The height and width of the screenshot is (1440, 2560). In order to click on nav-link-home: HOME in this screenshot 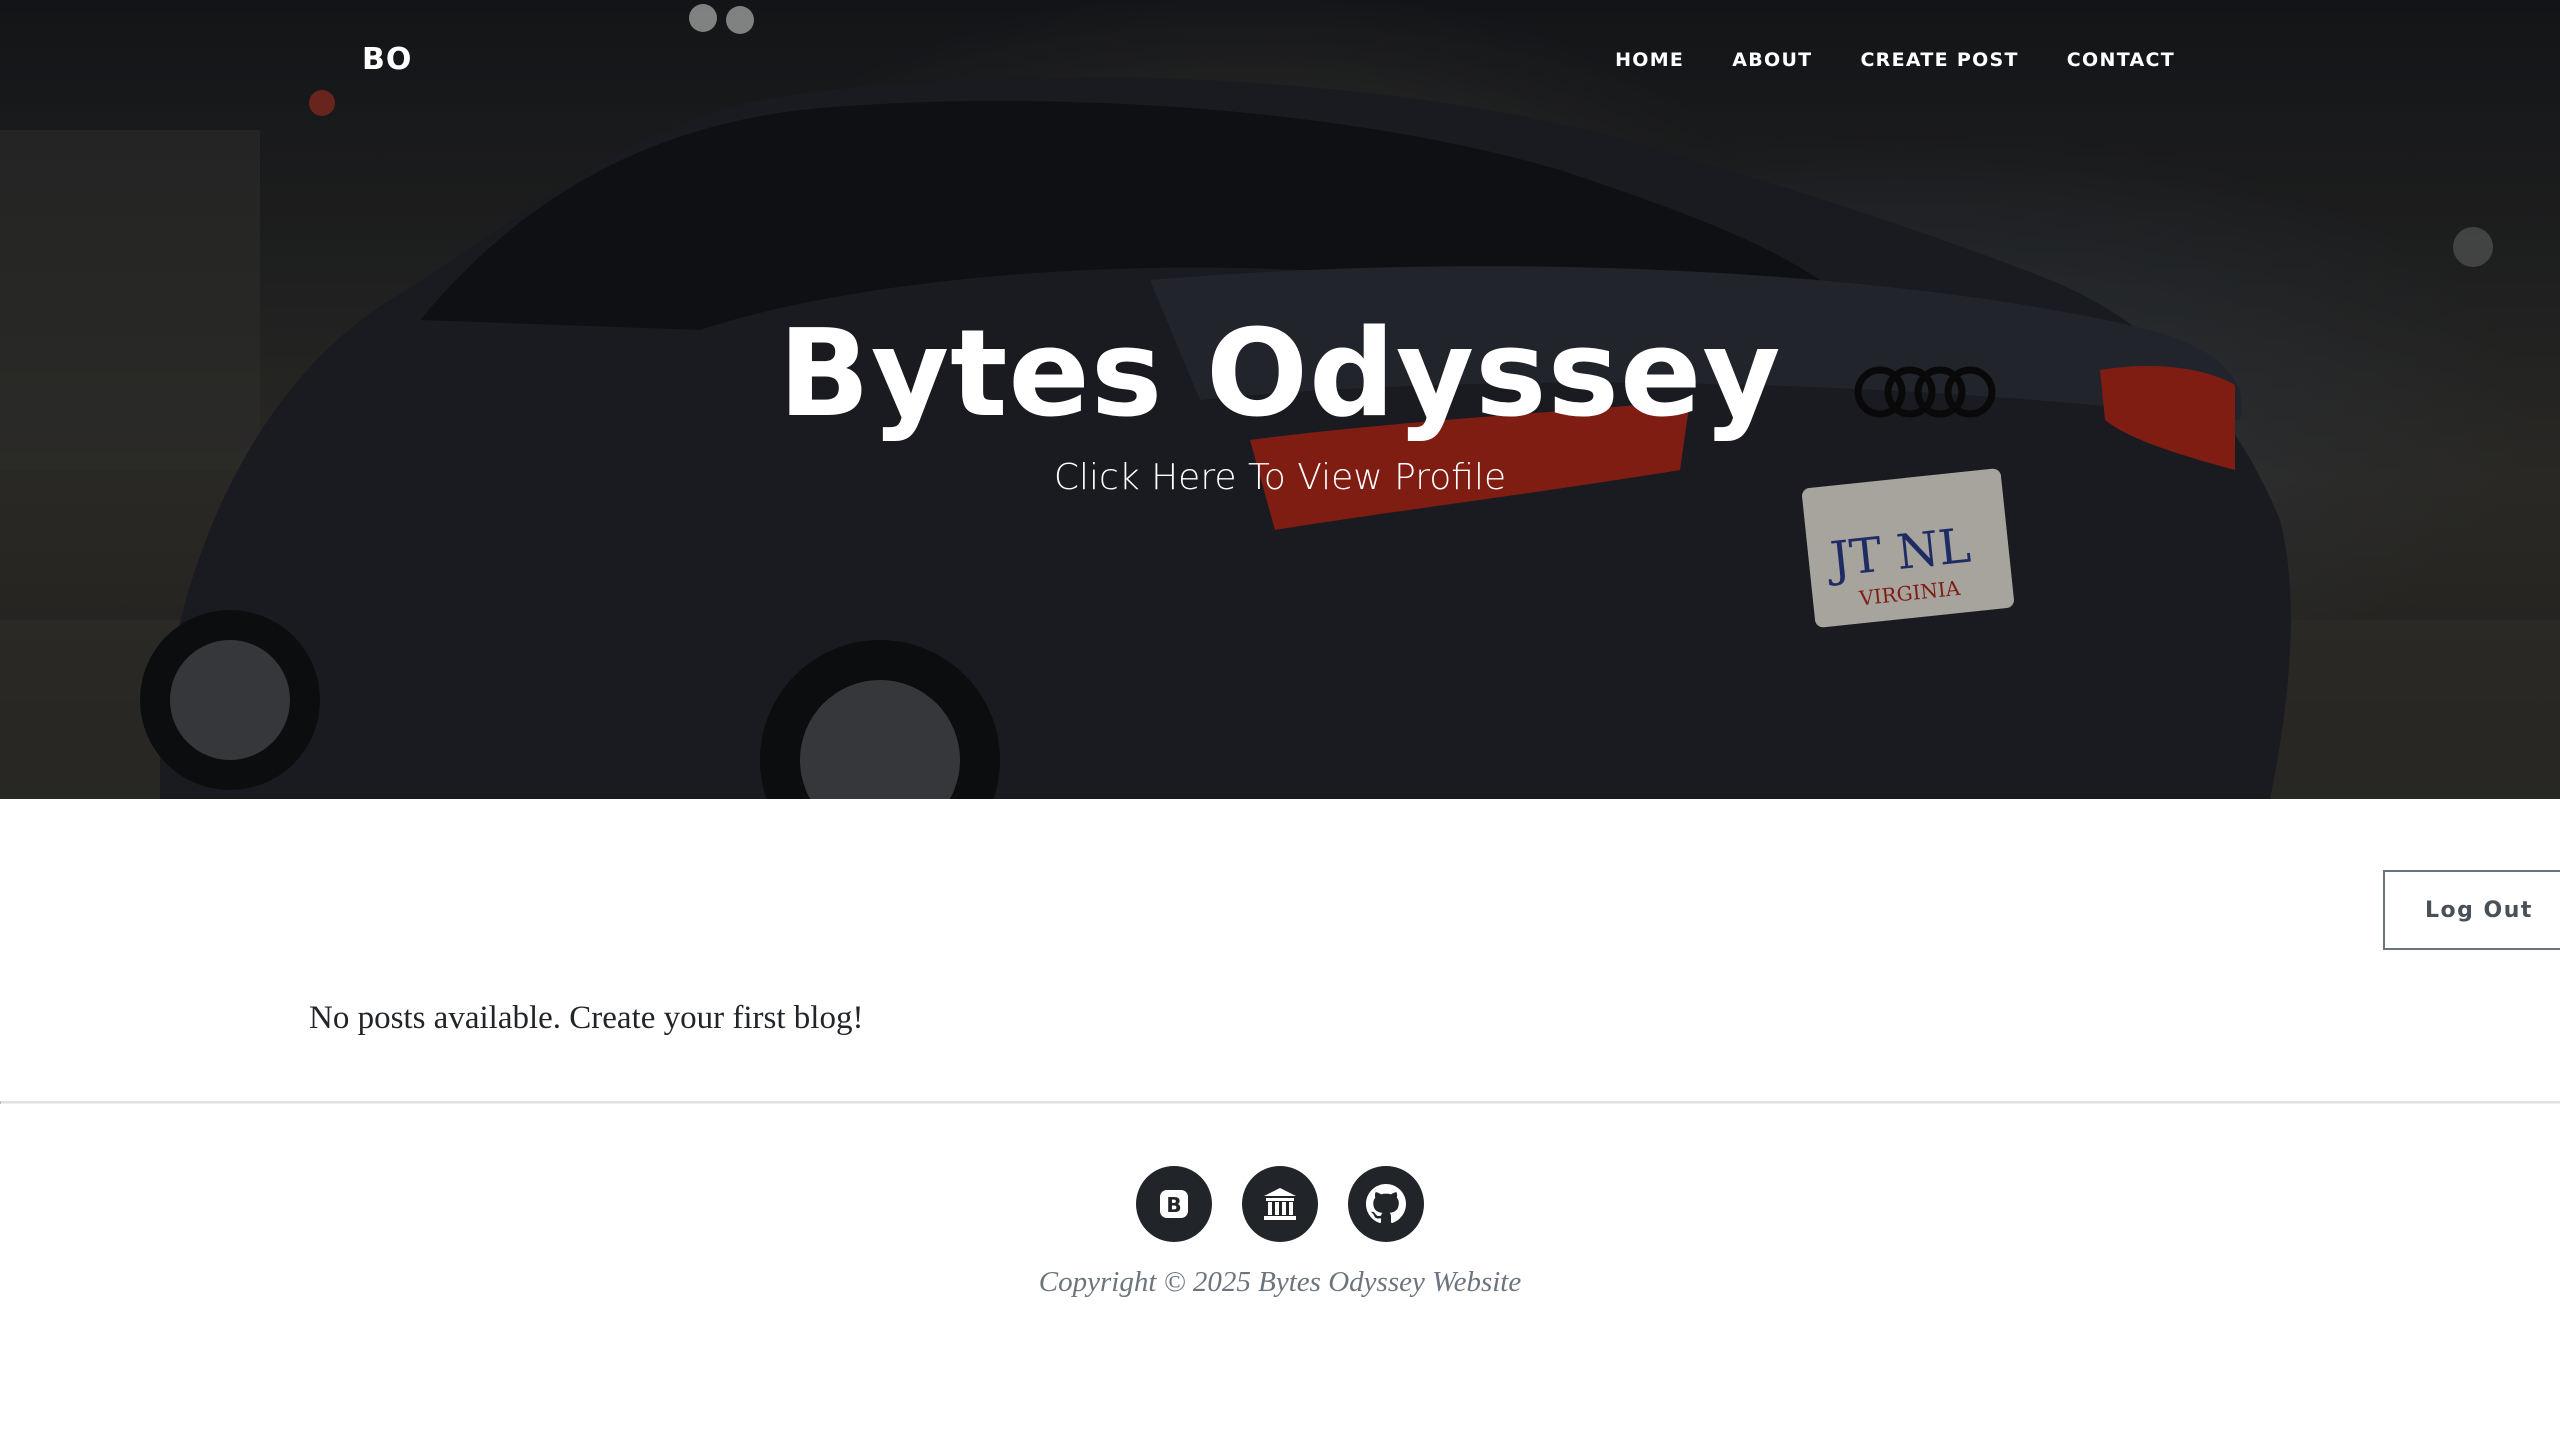, I will do `click(1649, 60)`.